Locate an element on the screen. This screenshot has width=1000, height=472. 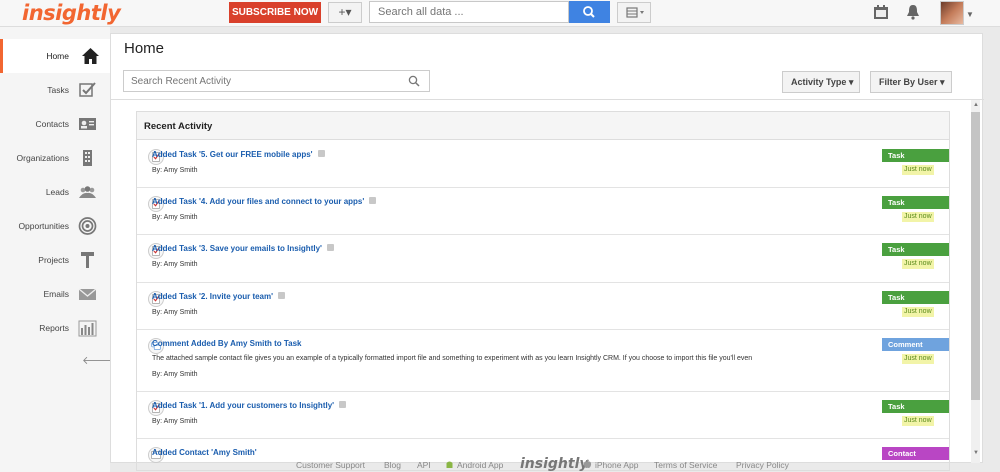
activity-scrollbar: ▲ ▼ is located at coordinates (975, 281).